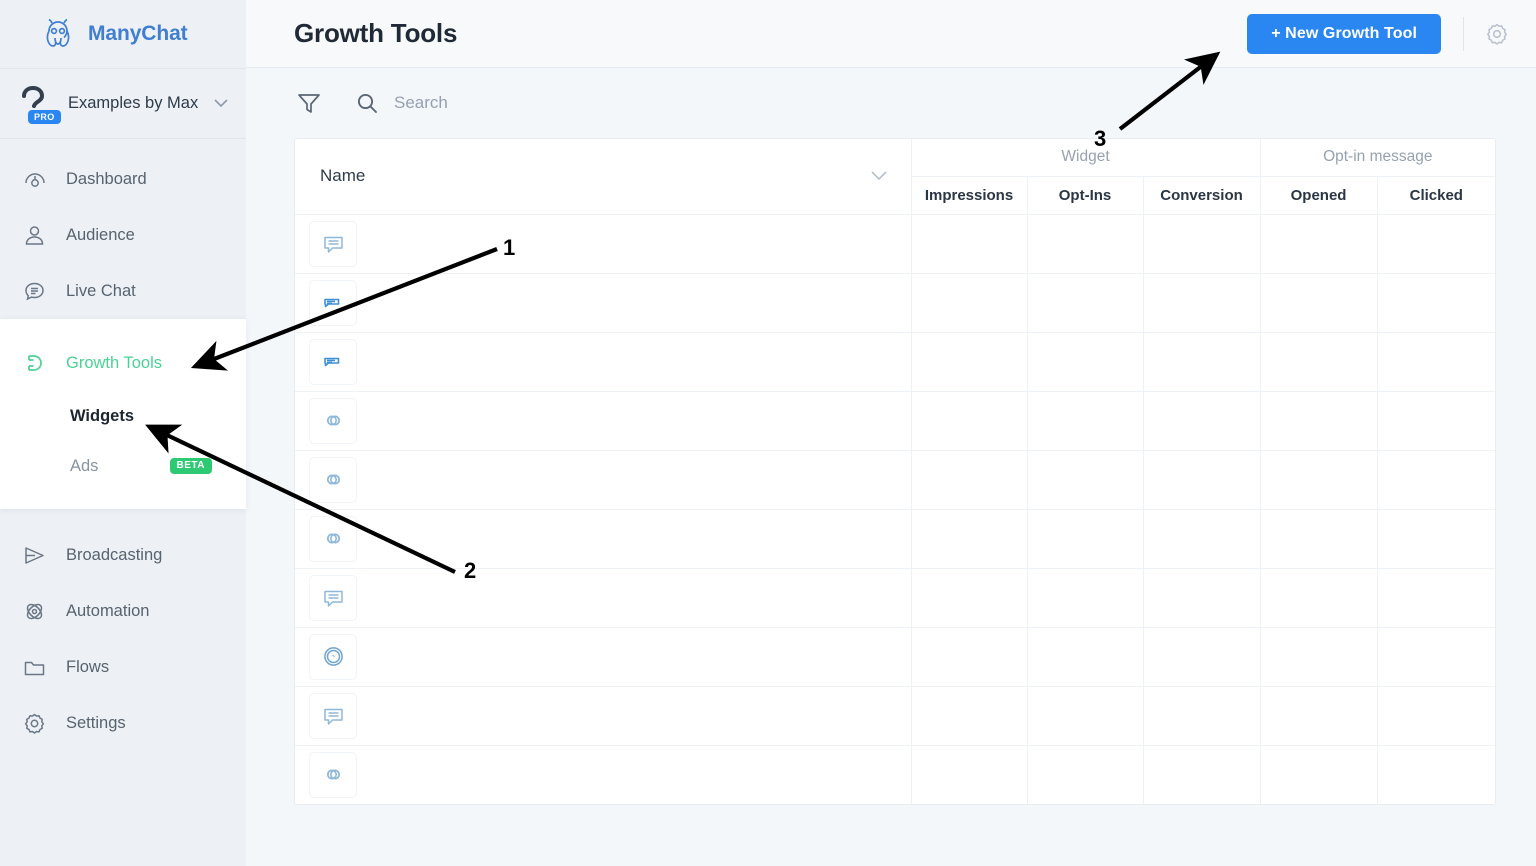  What do you see at coordinates (1318, 195) in the screenshot?
I see `column-header-opened: Opened` at bounding box center [1318, 195].